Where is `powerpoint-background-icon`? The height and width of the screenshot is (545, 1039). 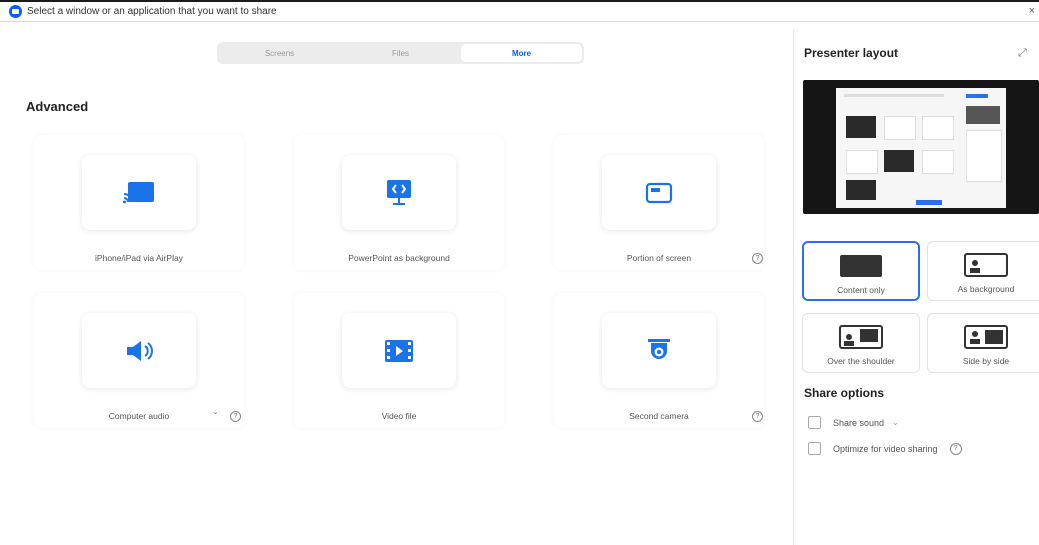
powerpoint-background-icon is located at coordinates (399, 192).